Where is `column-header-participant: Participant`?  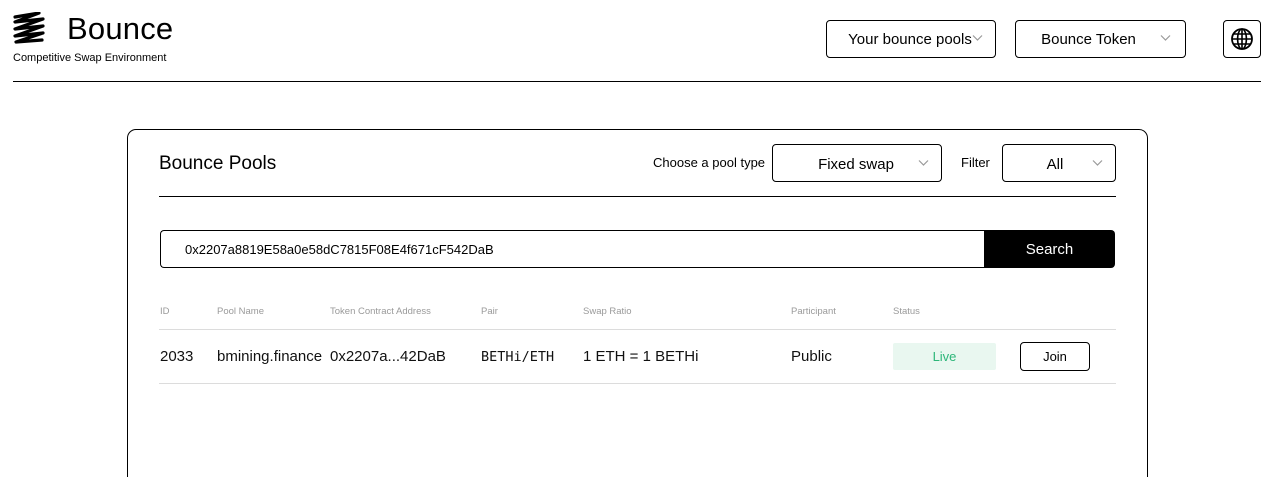 column-header-participant: Participant is located at coordinates (813, 311).